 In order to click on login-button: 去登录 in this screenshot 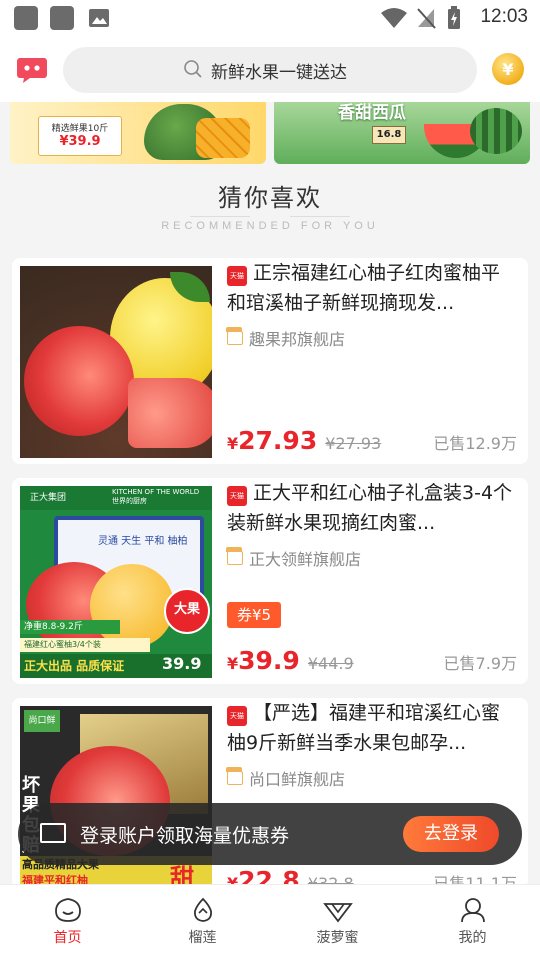, I will do `click(451, 834)`.